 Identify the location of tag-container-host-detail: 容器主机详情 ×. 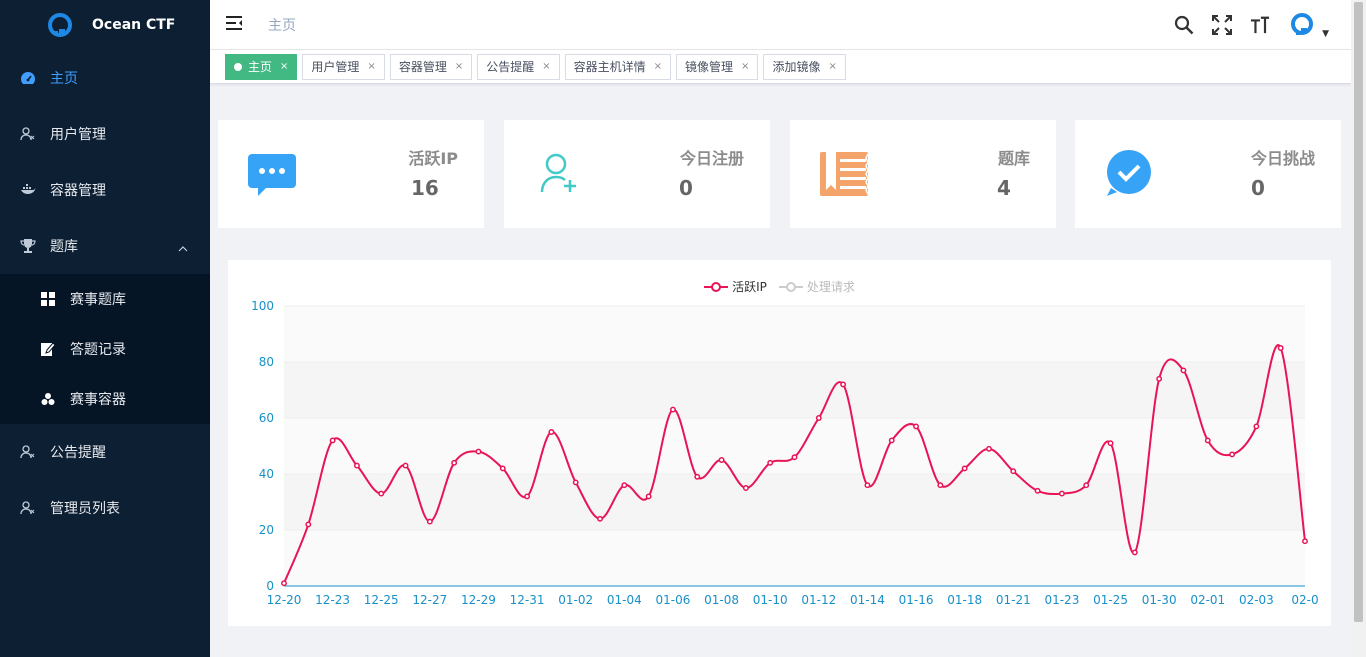
(618, 66).